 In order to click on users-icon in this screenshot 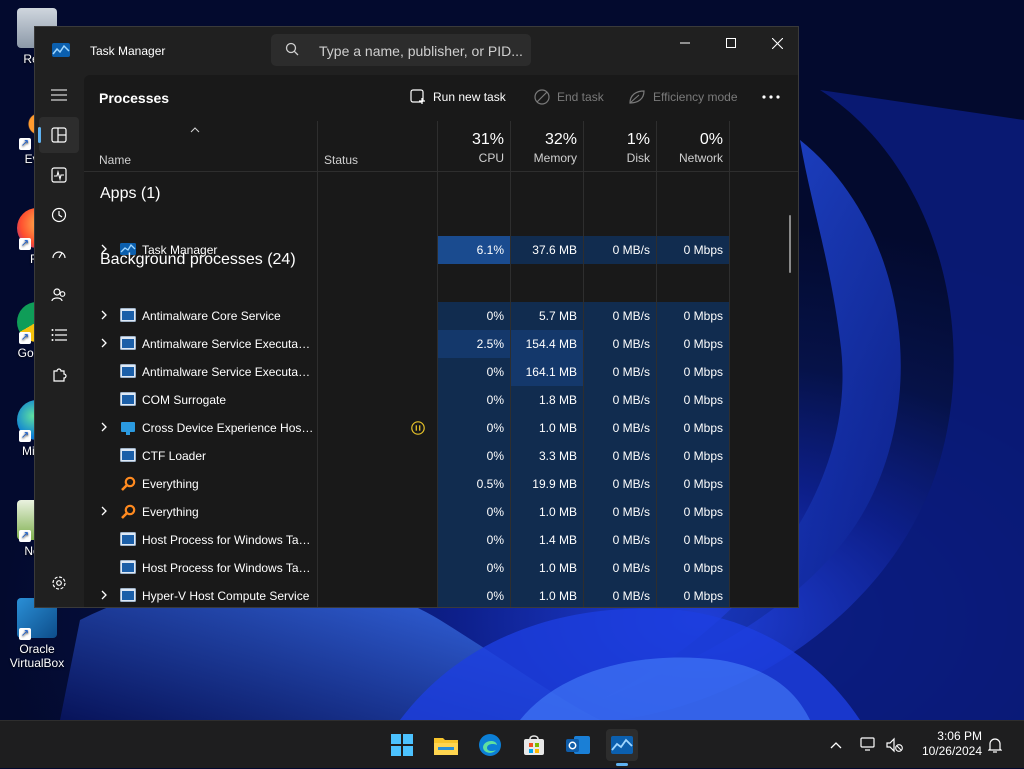, I will do `click(58, 295)`.